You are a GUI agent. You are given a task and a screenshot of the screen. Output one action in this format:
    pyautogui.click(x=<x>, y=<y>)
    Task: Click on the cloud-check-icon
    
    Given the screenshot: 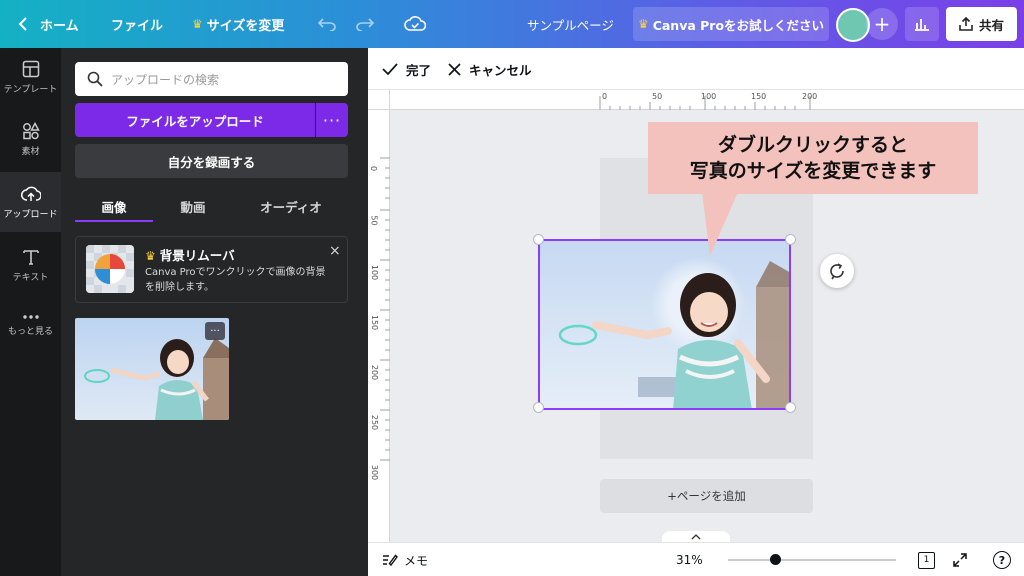 What is the action you would take?
    pyautogui.click(x=415, y=23)
    